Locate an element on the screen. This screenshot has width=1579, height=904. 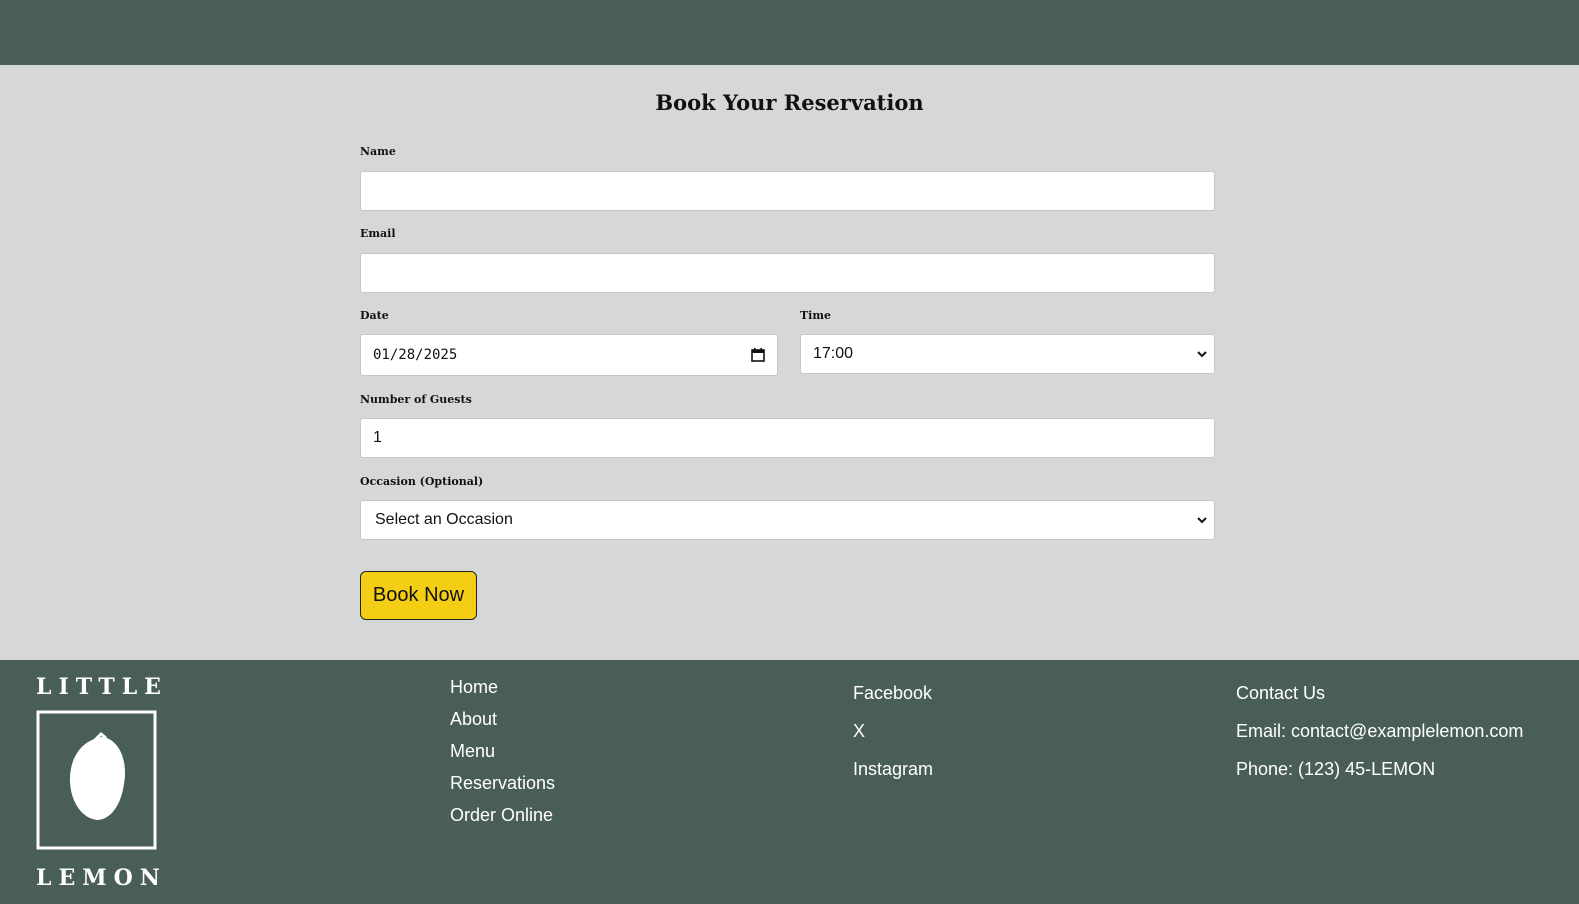
contact-email: Email: contact@examplelemon.com is located at coordinates (1379, 731).